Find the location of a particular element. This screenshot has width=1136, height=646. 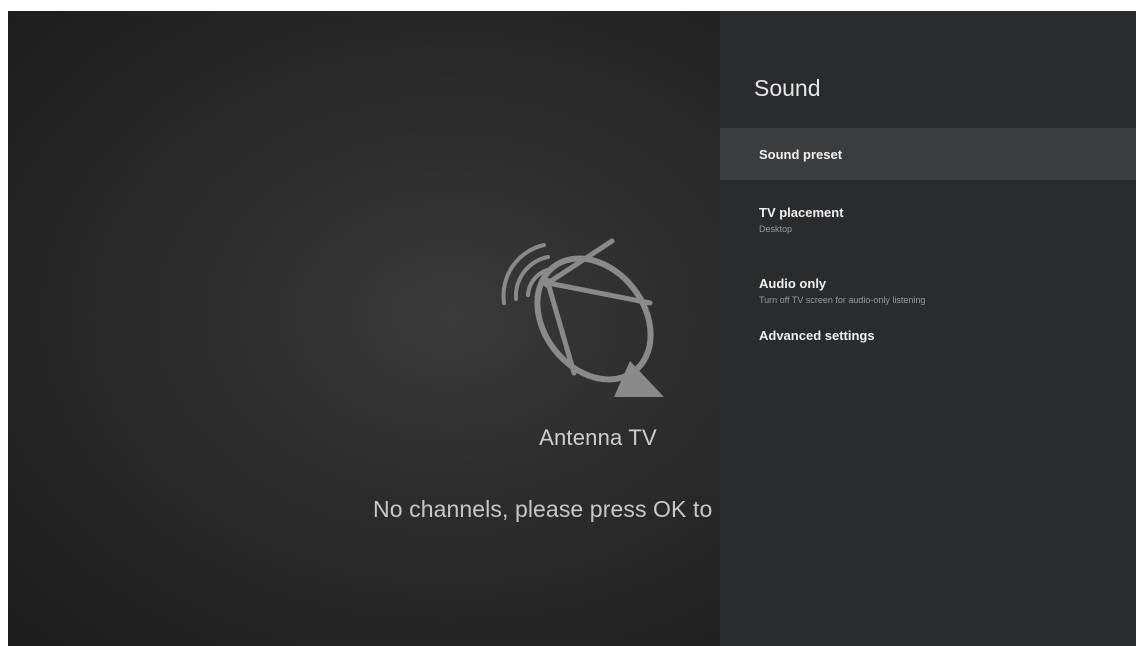

panel-title: Sound is located at coordinates (787, 88).